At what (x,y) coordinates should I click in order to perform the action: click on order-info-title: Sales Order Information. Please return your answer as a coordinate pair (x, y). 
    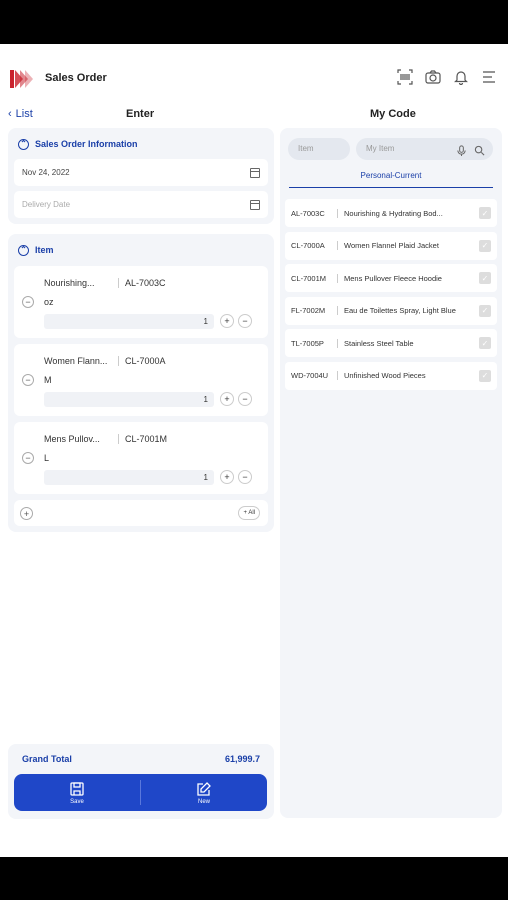
    Looking at the image, I should click on (86, 144).